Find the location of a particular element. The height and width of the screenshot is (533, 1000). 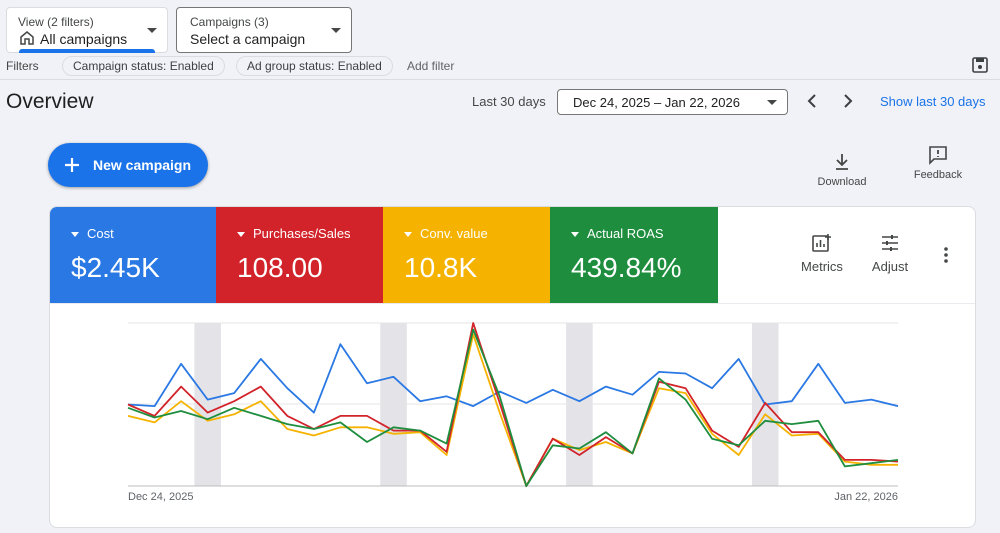

add-chart-icon is located at coordinates (821, 243).